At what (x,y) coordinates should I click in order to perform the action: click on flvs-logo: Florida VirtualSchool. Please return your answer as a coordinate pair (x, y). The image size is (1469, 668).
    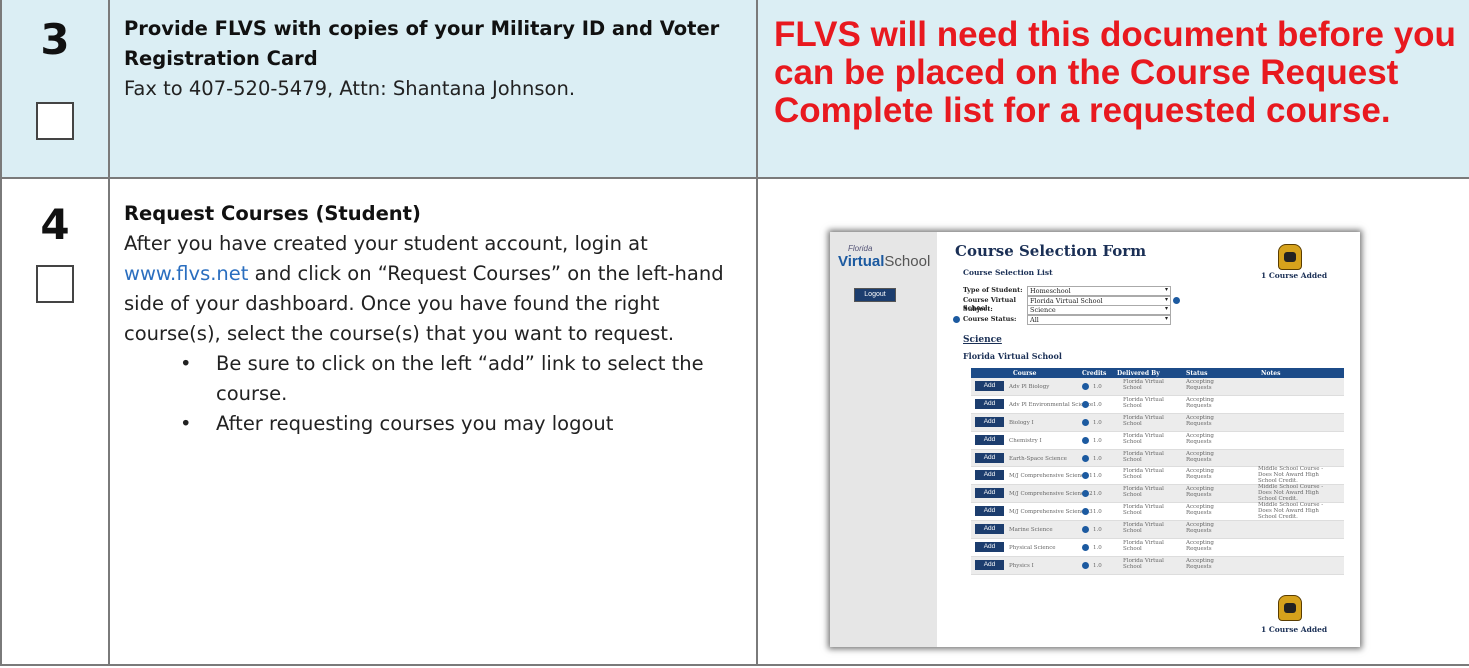
    Looking at the image, I should click on (884, 257).